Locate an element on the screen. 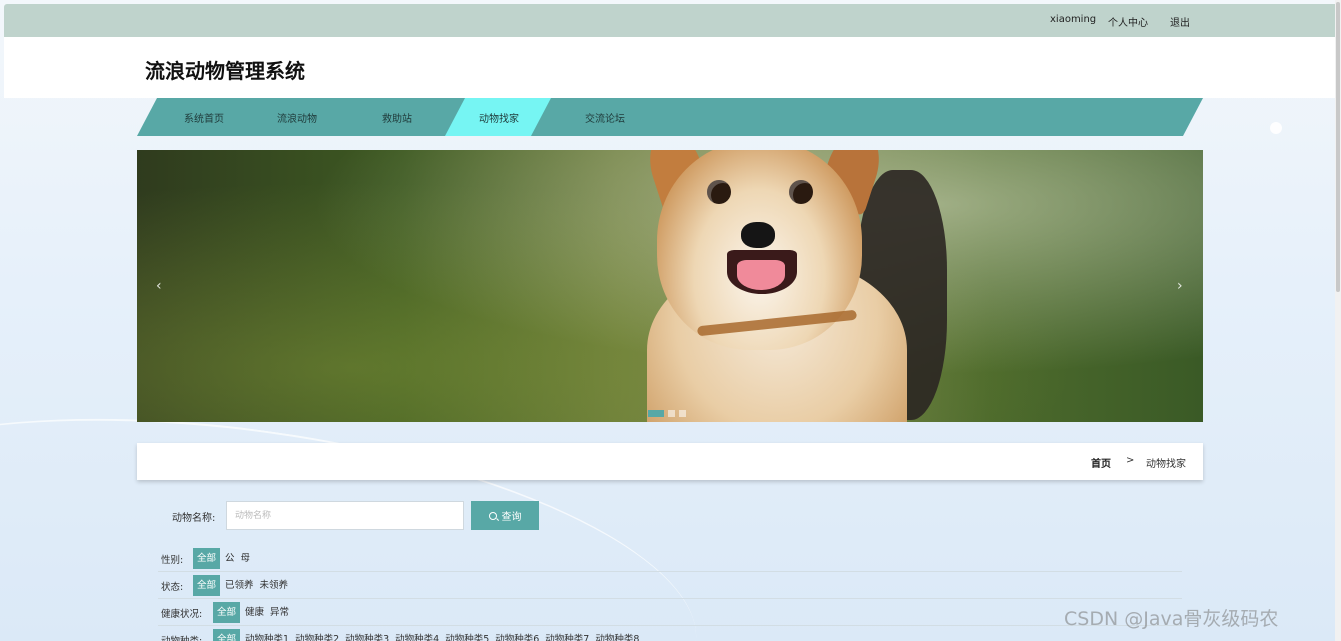  filter-label: 性别: is located at coordinates (172, 560).